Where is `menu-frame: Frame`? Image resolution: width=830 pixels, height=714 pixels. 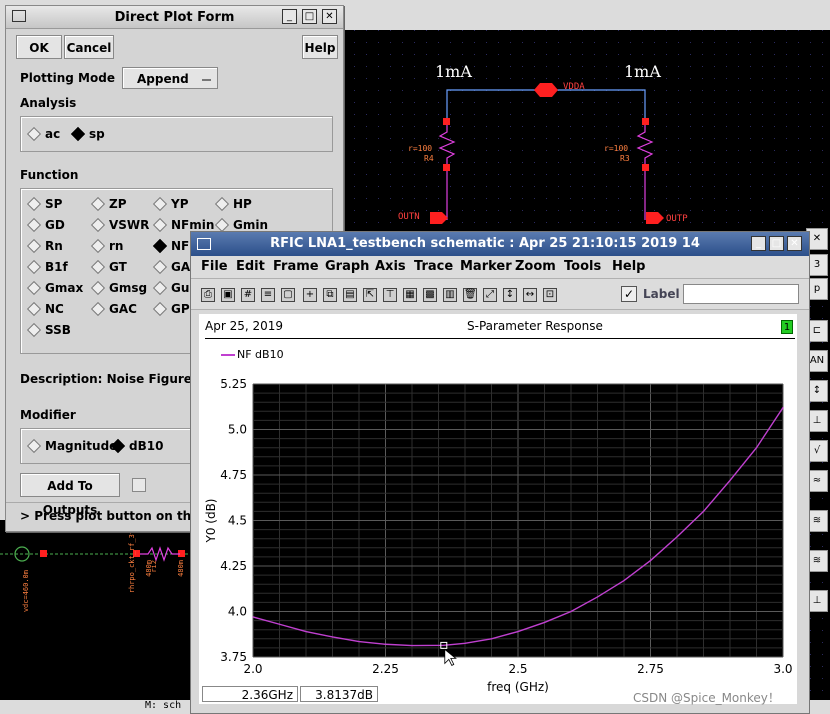 menu-frame: Frame is located at coordinates (296, 266).